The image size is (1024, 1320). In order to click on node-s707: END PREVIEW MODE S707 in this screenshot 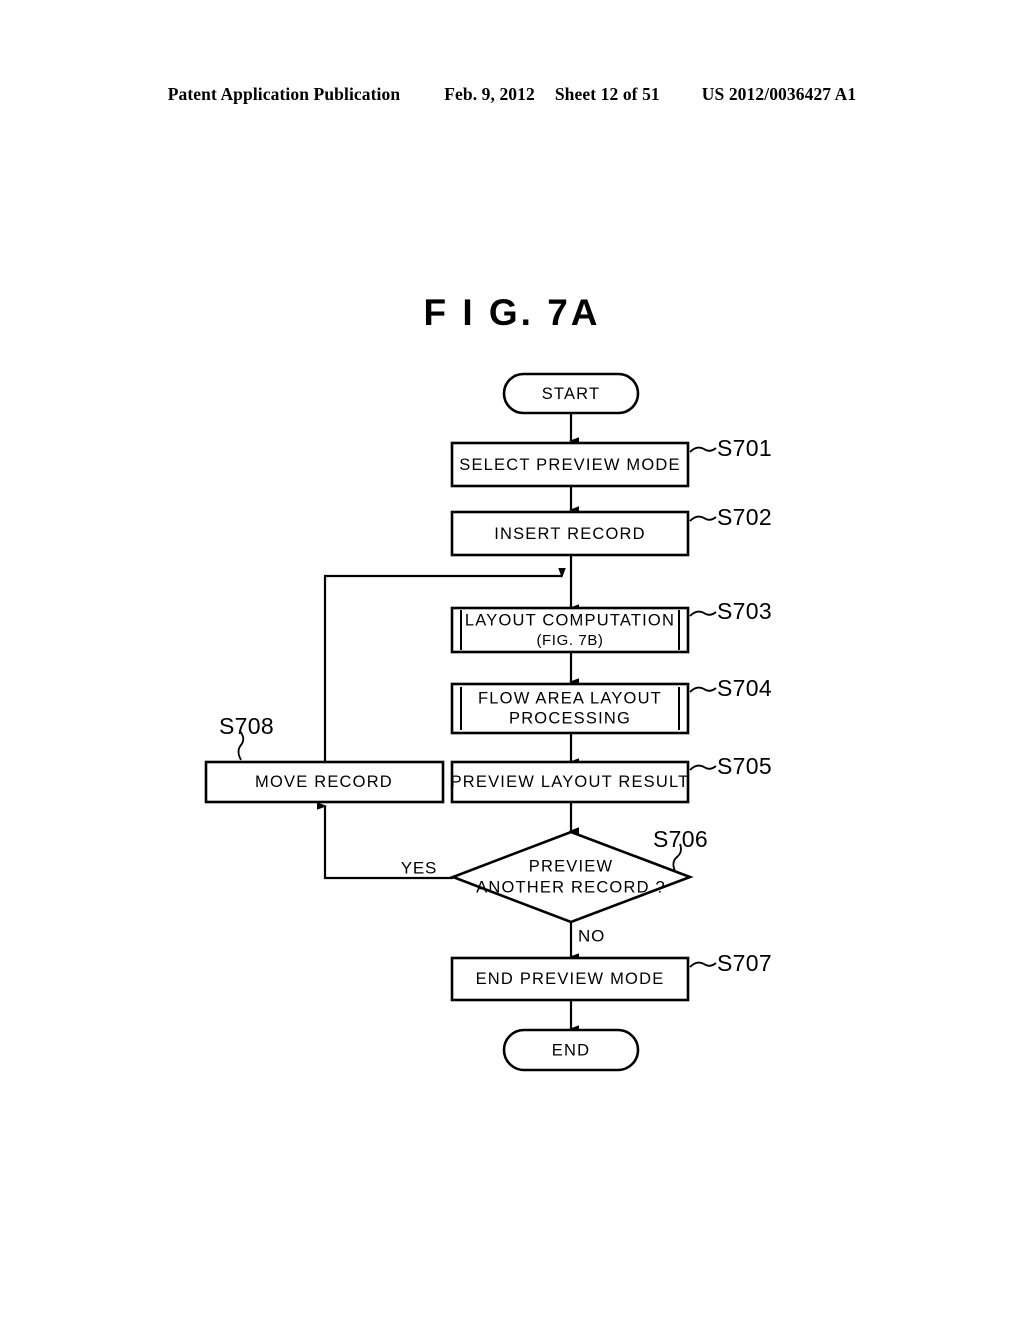, I will do `click(611, 976)`.